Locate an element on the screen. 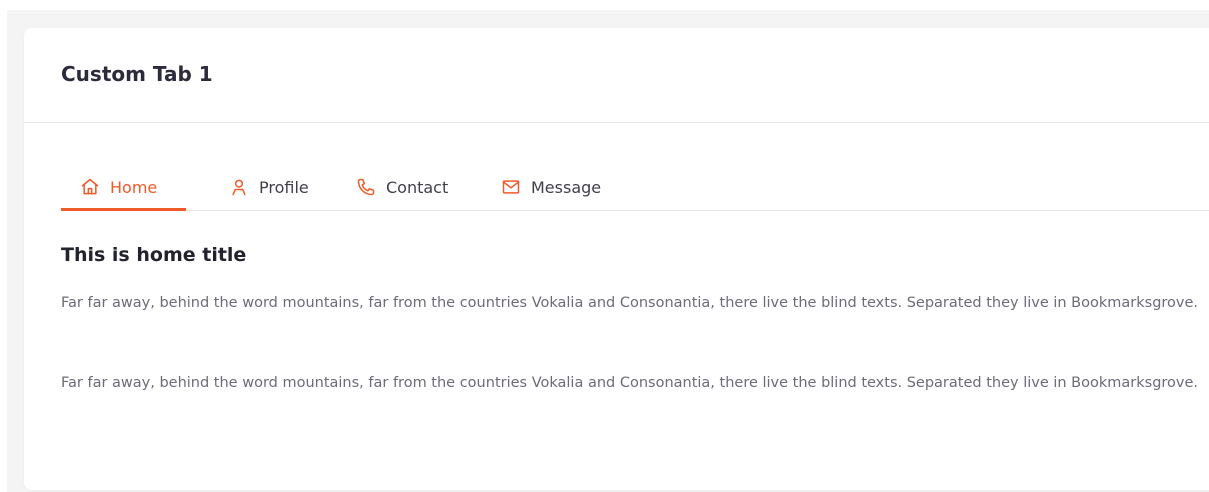 This screenshot has height=492, width=1209. card-title: Custom Tab 1 is located at coordinates (137, 74).